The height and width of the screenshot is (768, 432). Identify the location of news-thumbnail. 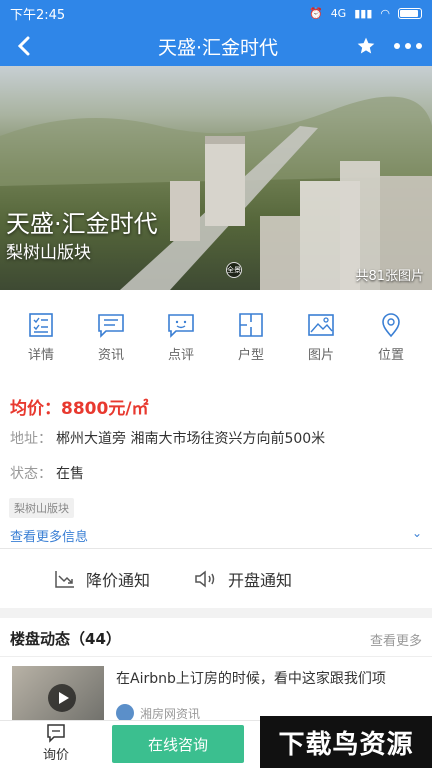
(58, 696).